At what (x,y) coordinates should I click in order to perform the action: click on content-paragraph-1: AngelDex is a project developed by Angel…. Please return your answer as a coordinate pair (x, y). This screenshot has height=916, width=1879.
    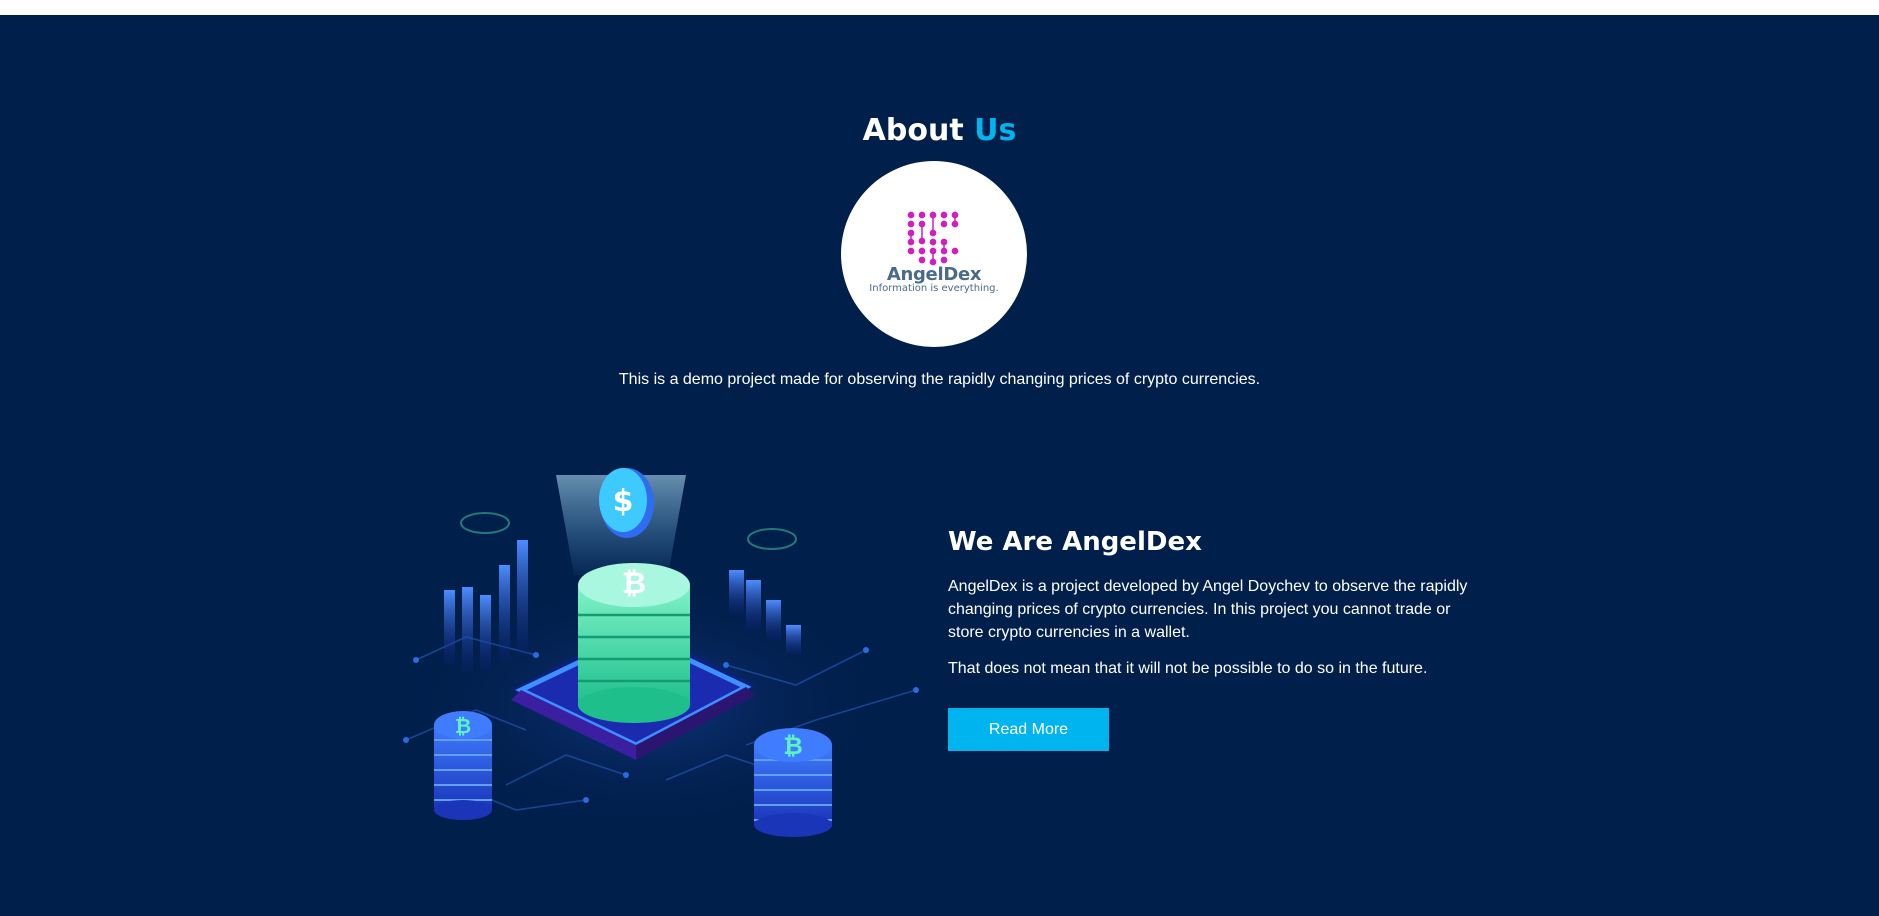
    Looking at the image, I should click on (1208, 609).